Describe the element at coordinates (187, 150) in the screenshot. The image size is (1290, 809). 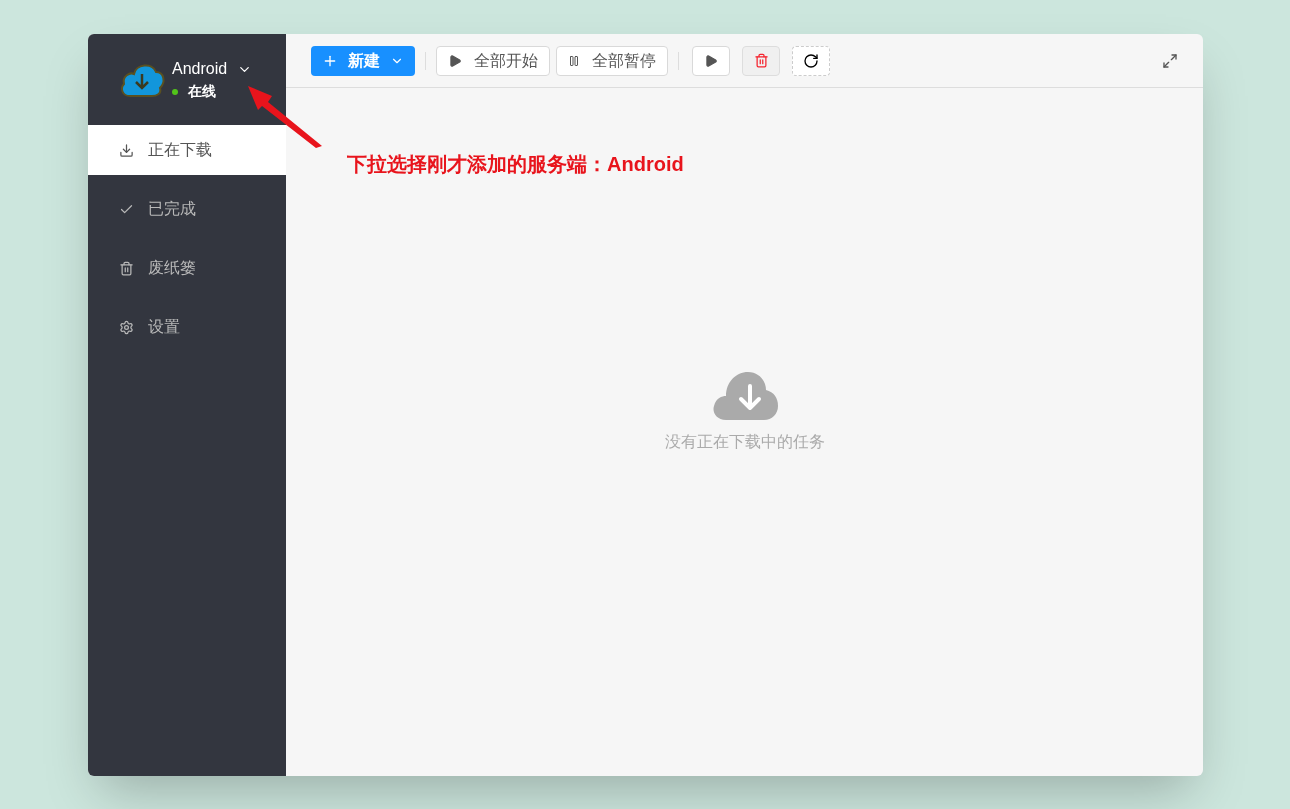
I see `nav-item: 正在下载` at that location.